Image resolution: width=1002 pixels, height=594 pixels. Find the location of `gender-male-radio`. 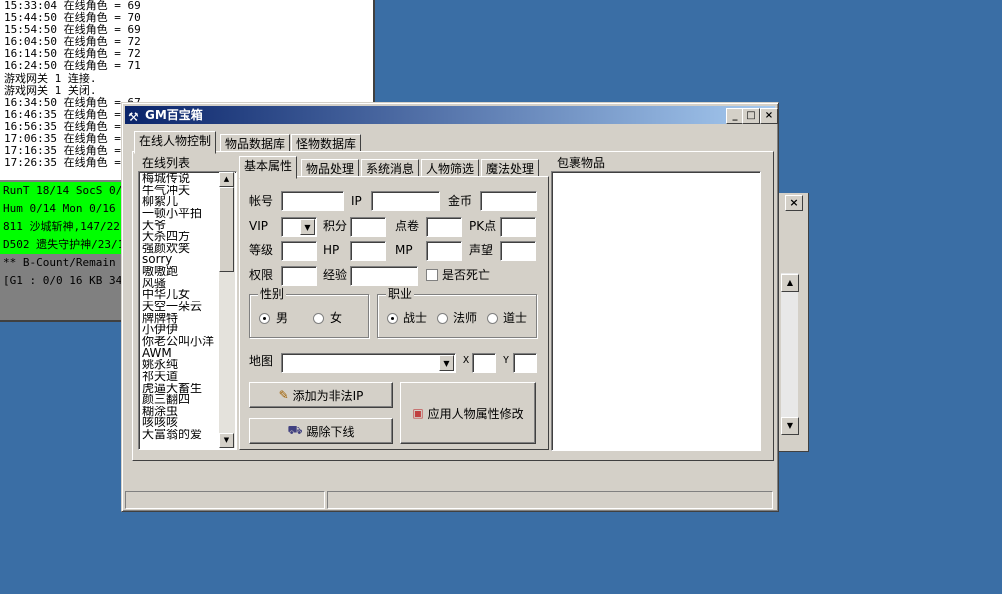

gender-male-radio is located at coordinates (264, 318).